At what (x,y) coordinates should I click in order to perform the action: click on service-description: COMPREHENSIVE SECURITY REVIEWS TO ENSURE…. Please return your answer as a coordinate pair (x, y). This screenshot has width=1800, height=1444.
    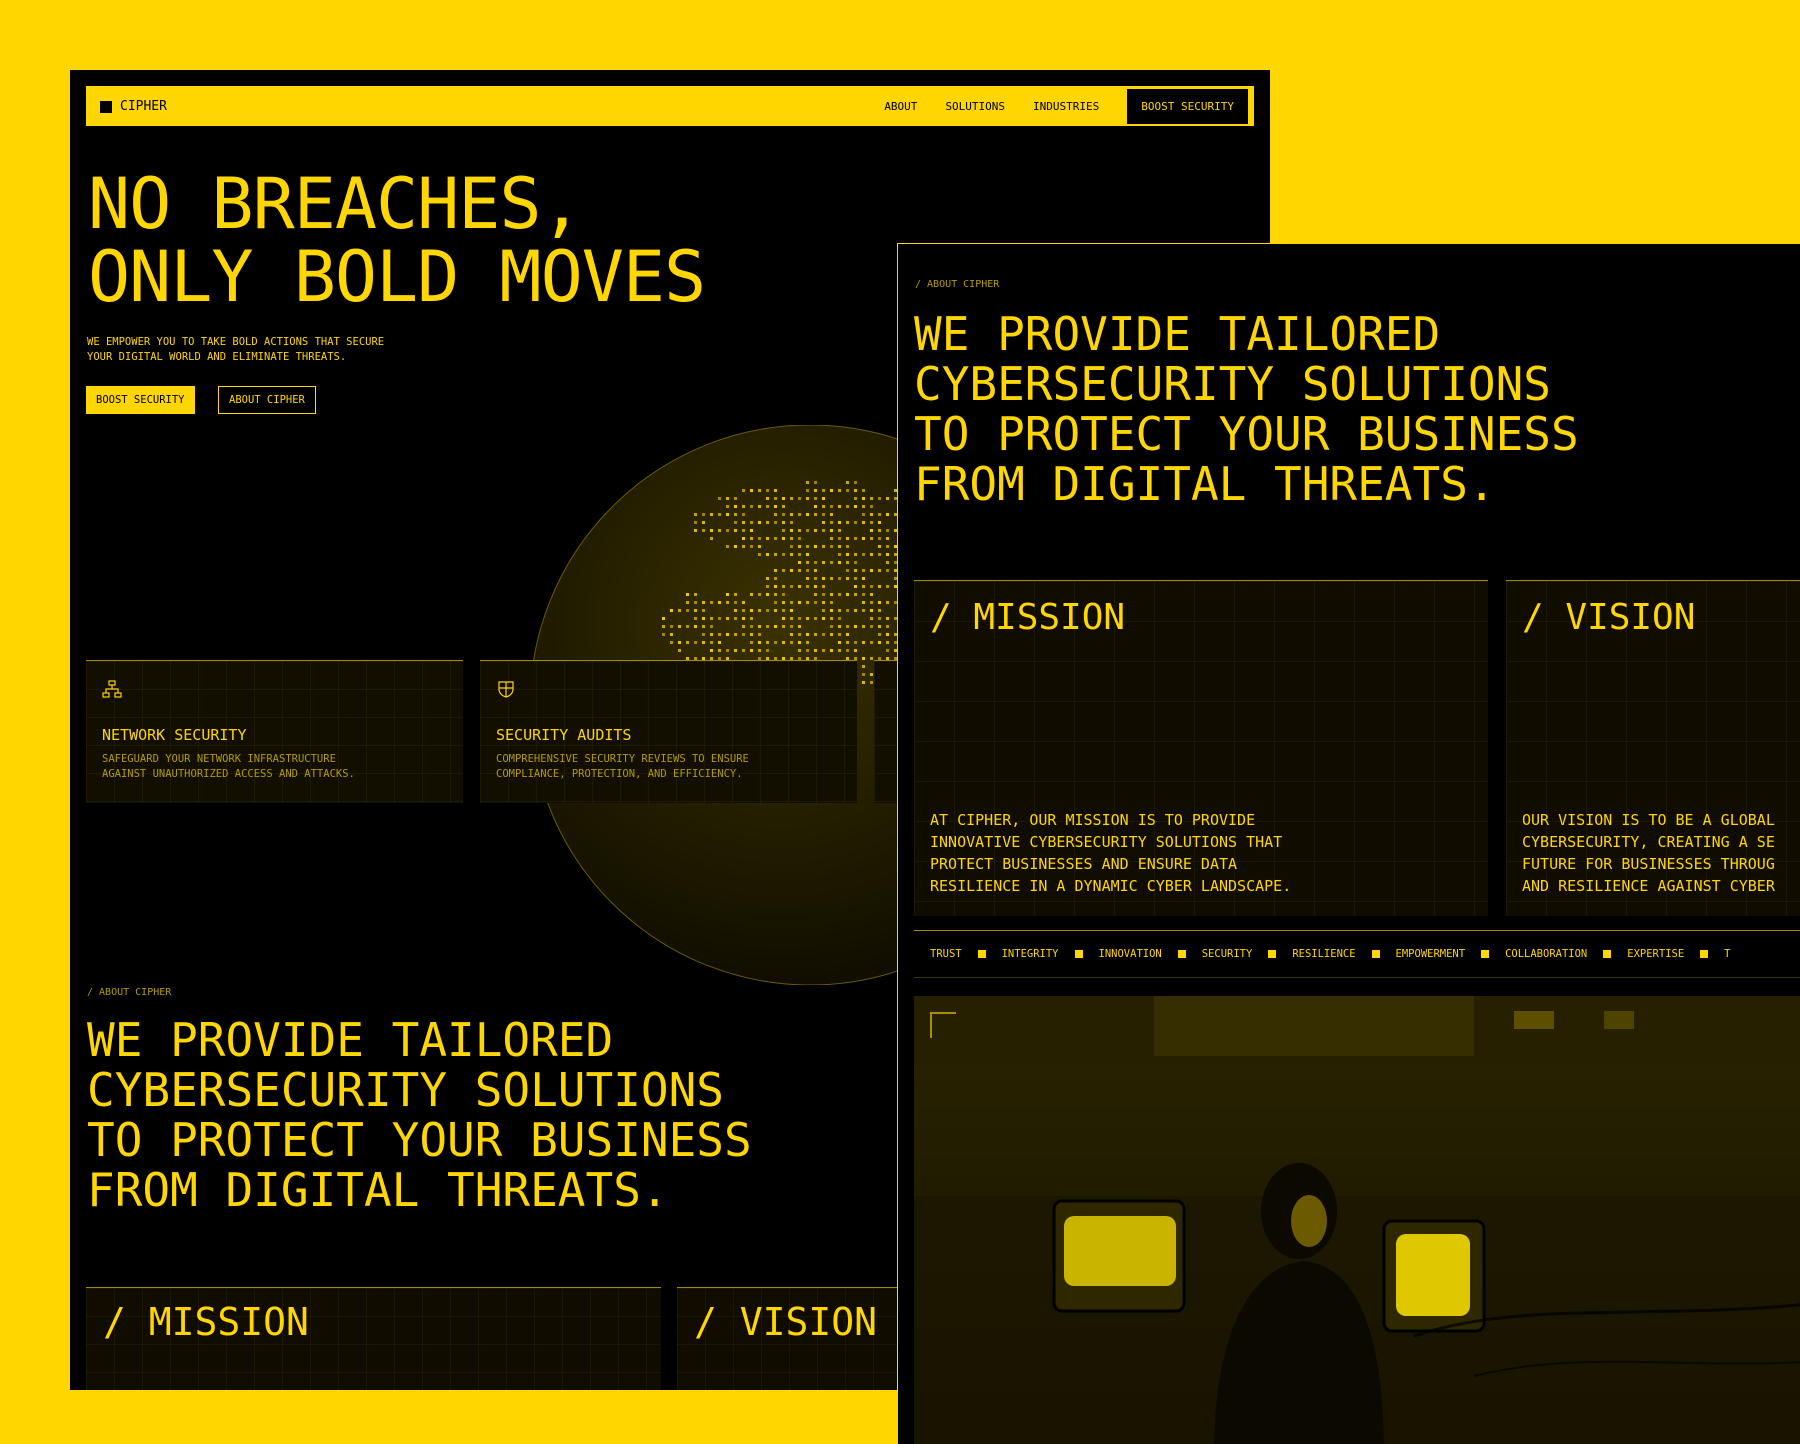
    Looking at the image, I should click on (661, 767).